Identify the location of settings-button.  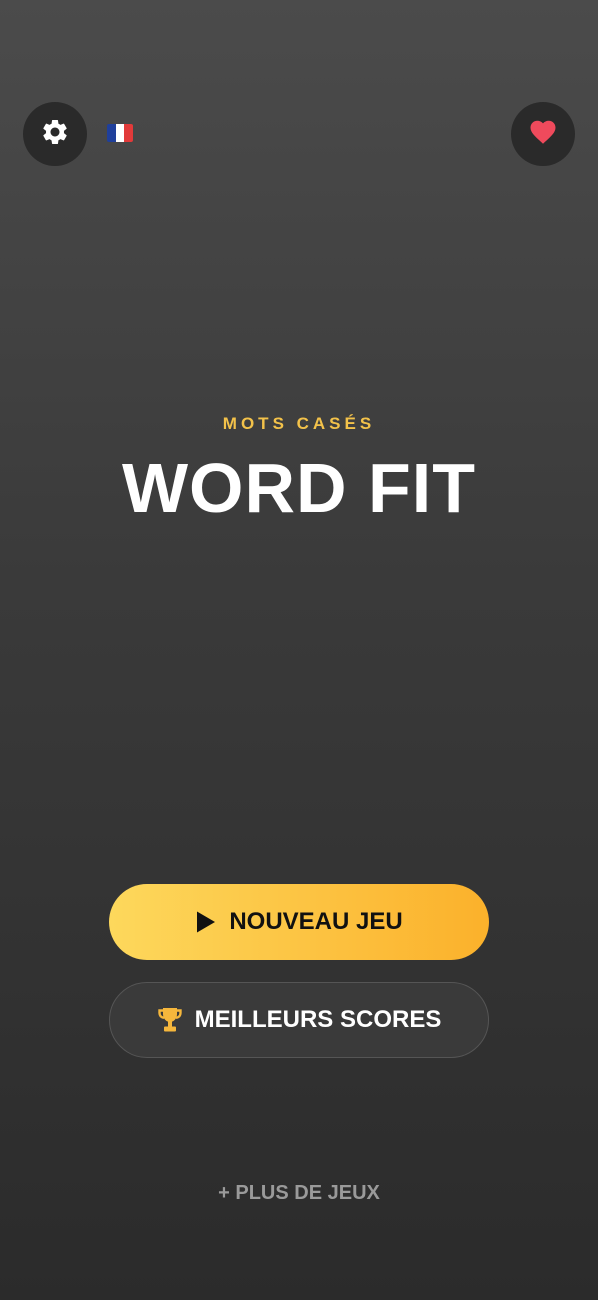
(55, 134).